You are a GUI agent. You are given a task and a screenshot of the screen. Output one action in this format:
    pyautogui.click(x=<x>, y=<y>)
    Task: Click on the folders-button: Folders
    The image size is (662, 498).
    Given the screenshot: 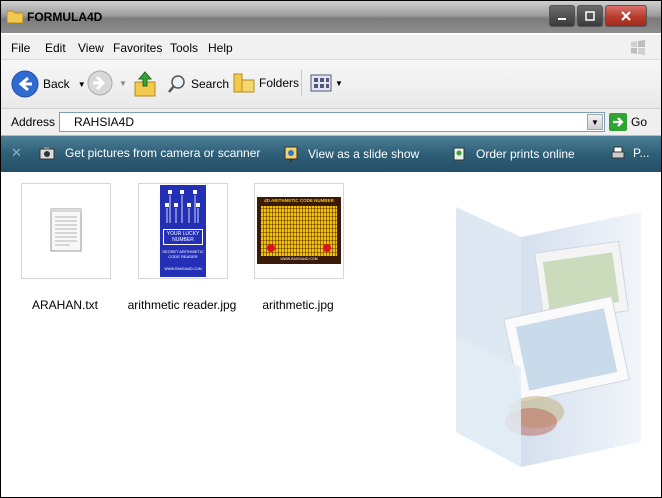 What is the action you would take?
    pyautogui.click(x=266, y=83)
    